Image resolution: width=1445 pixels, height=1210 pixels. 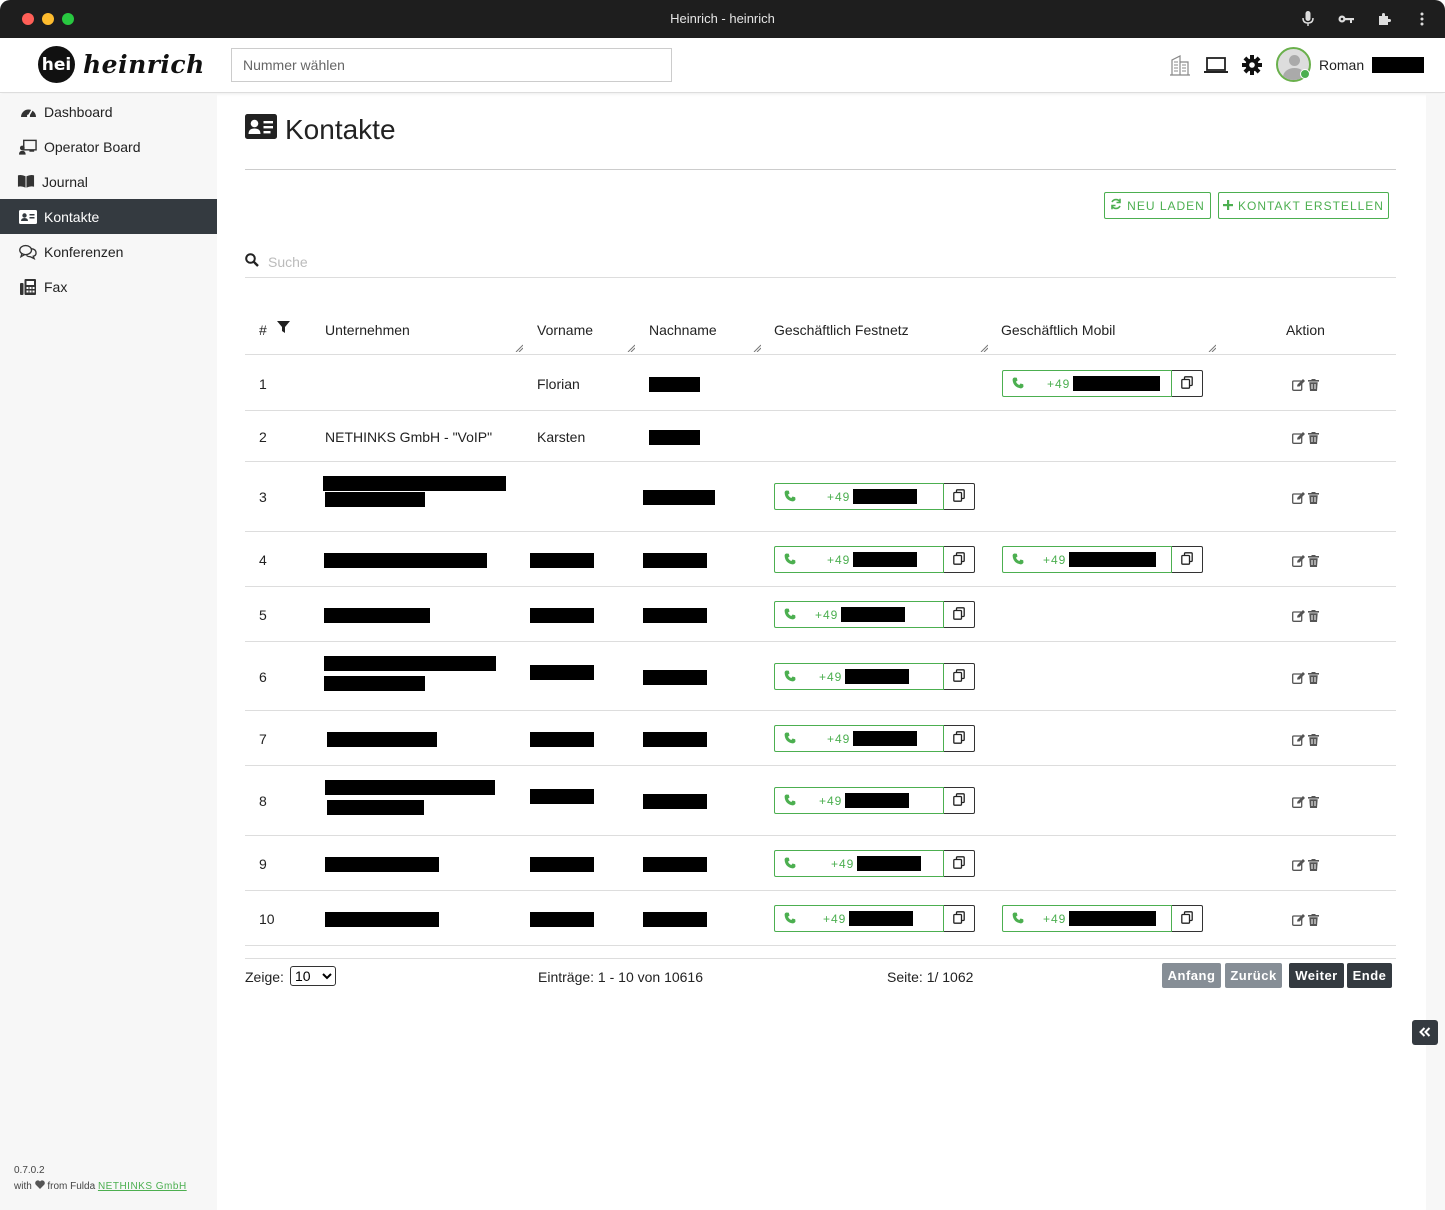 I want to click on user-menu: Roman, so click(x=1350, y=64).